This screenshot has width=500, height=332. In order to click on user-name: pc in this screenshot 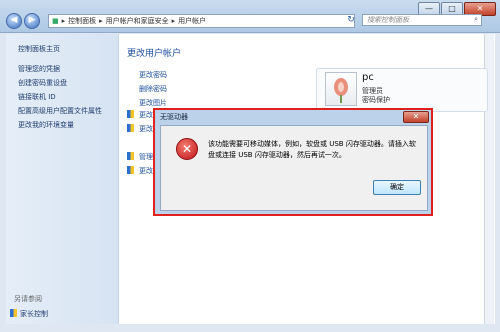, I will do `click(368, 77)`.